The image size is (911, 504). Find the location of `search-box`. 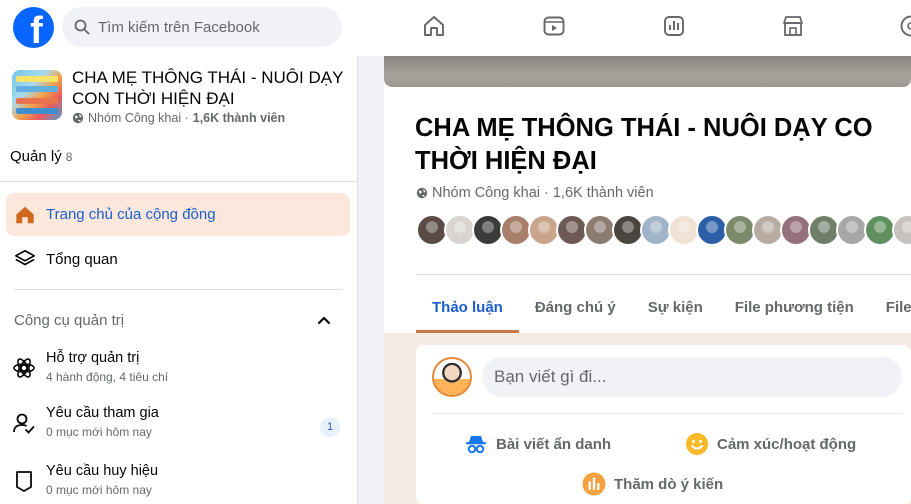

search-box is located at coordinates (202, 27).